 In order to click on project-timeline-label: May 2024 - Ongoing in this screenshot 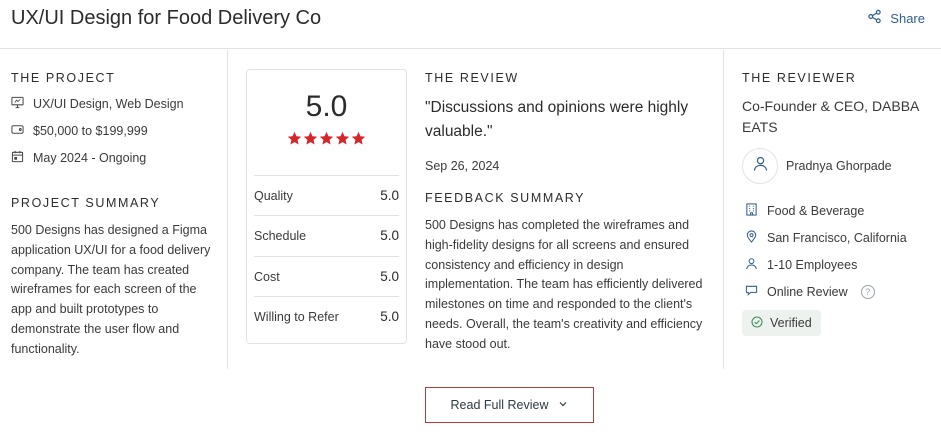, I will do `click(90, 158)`.